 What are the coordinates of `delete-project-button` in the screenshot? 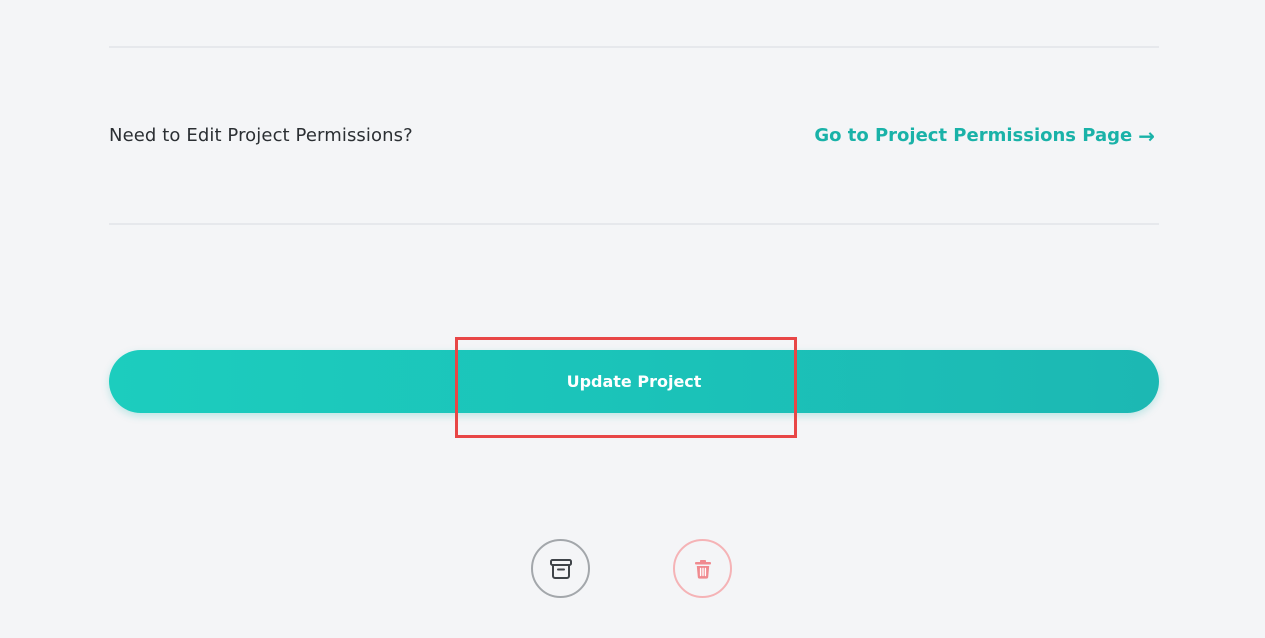 It's located at (702, 568).